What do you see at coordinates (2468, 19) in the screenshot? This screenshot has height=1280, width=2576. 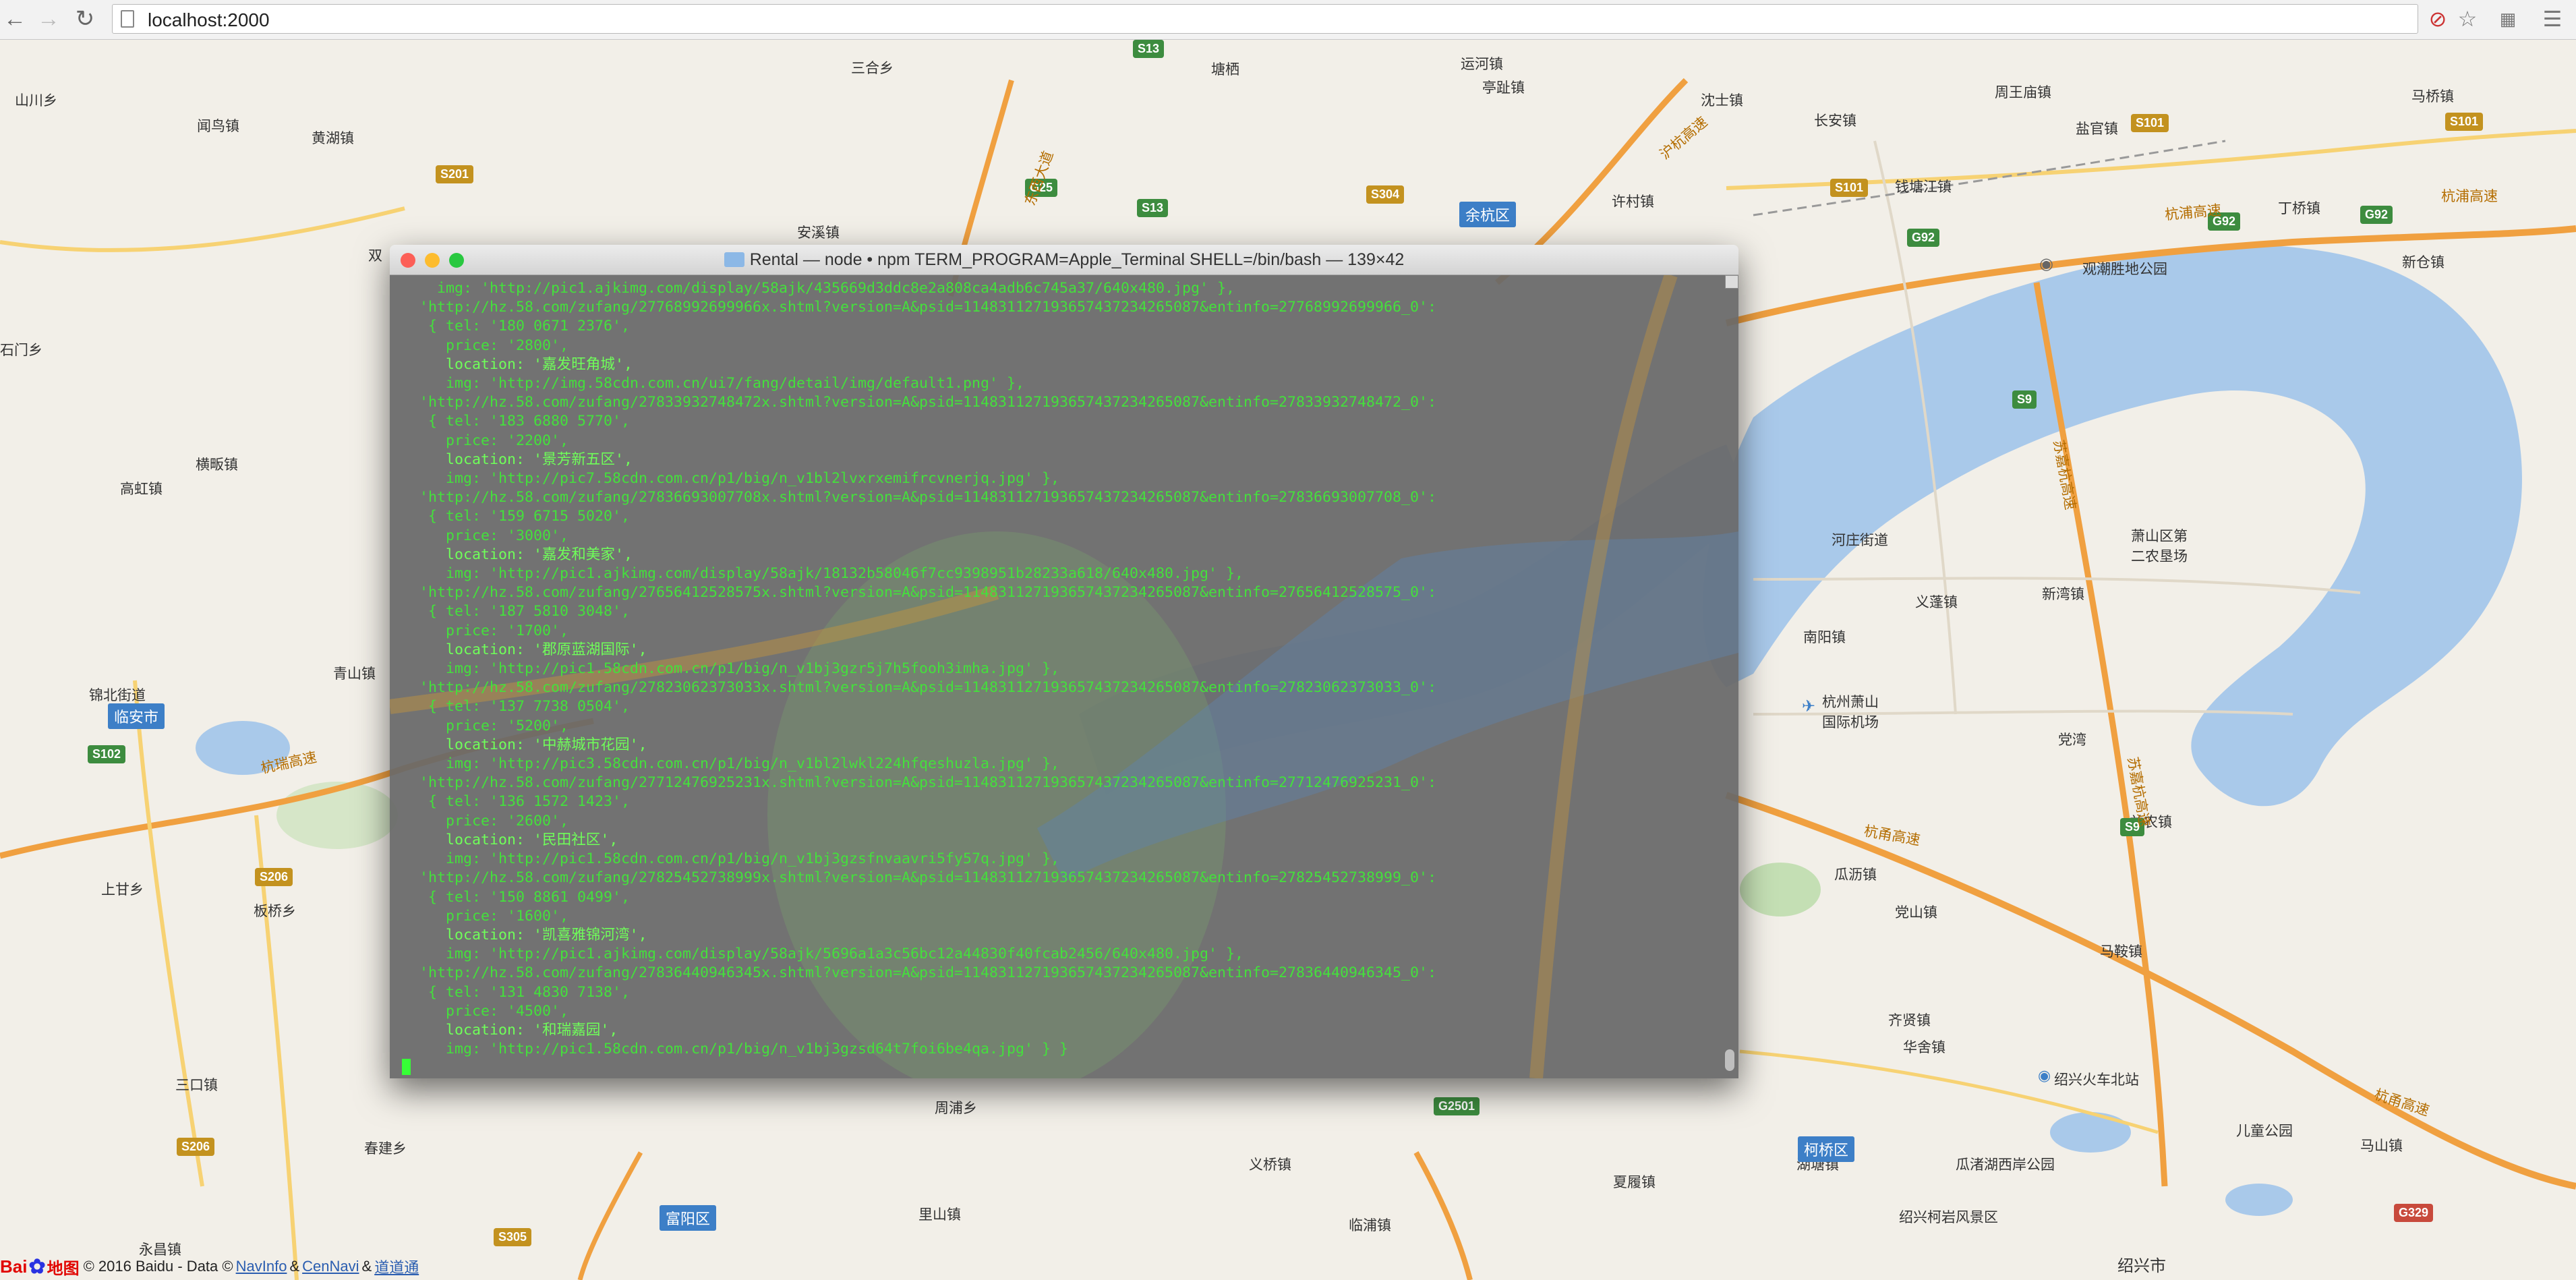 I see `bookmark-star-icon: ☆` at bounding box center [2468, 19].